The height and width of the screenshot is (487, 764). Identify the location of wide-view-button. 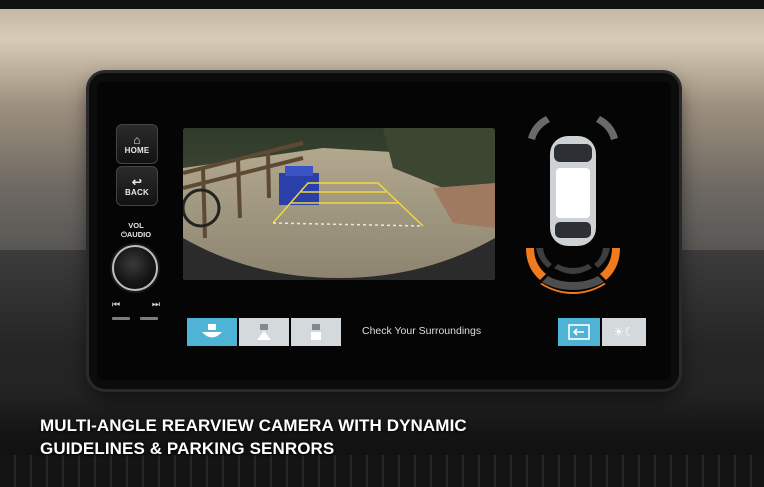
(212, 332).